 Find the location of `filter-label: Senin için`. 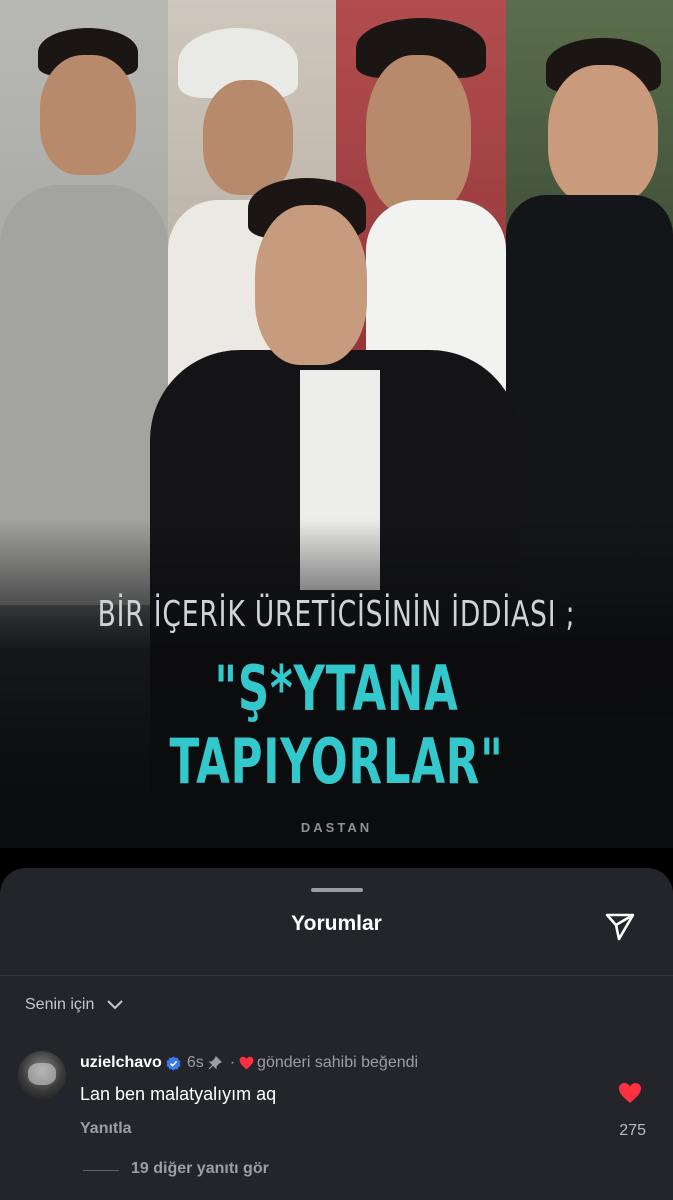

filter-label: Senin için is located at coordinates (60, 1004).